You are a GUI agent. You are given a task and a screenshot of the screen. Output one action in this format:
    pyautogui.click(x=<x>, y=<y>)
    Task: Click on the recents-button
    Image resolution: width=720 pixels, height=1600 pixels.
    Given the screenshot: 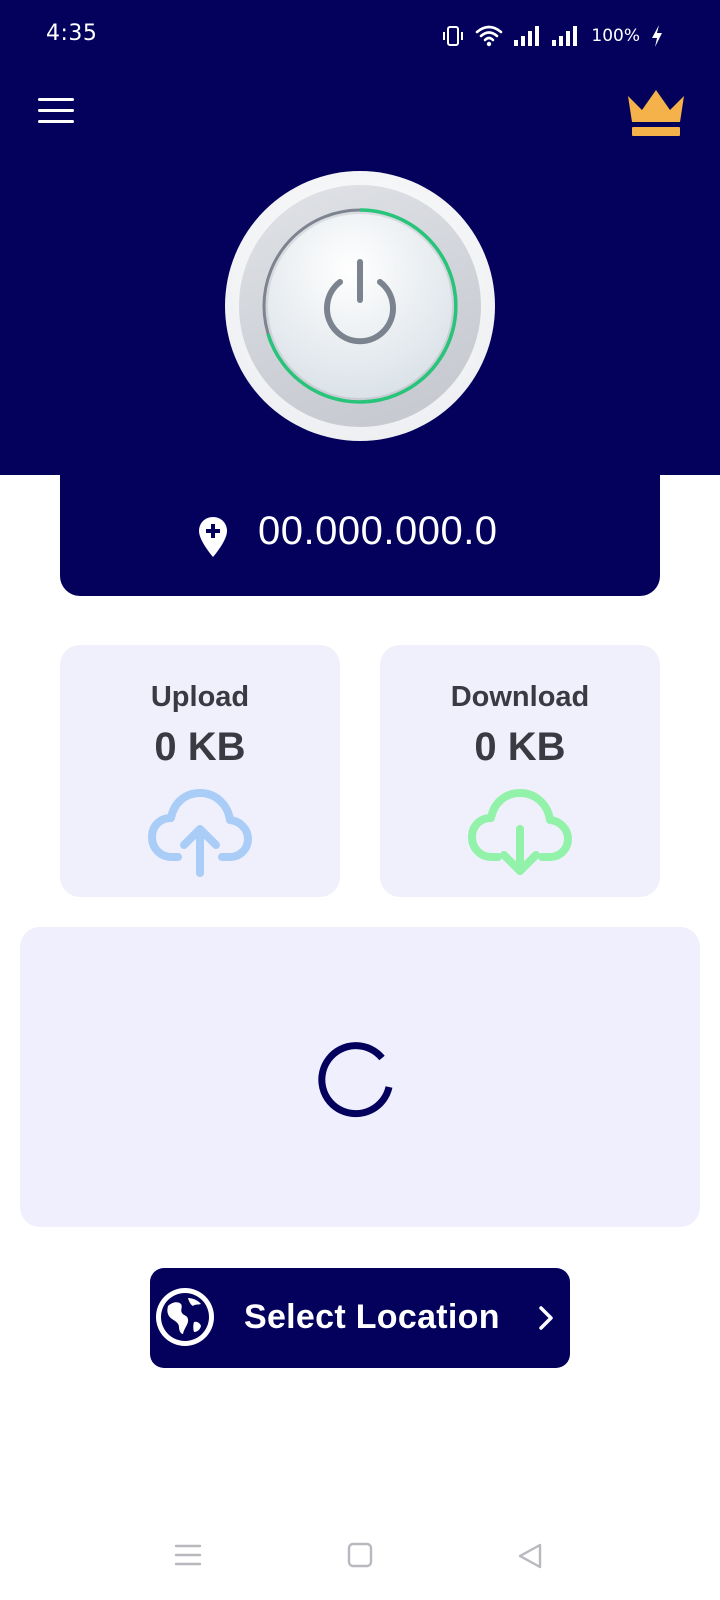 What is the action you would take?
    pyautogui.click(x=188, y=1555)
    